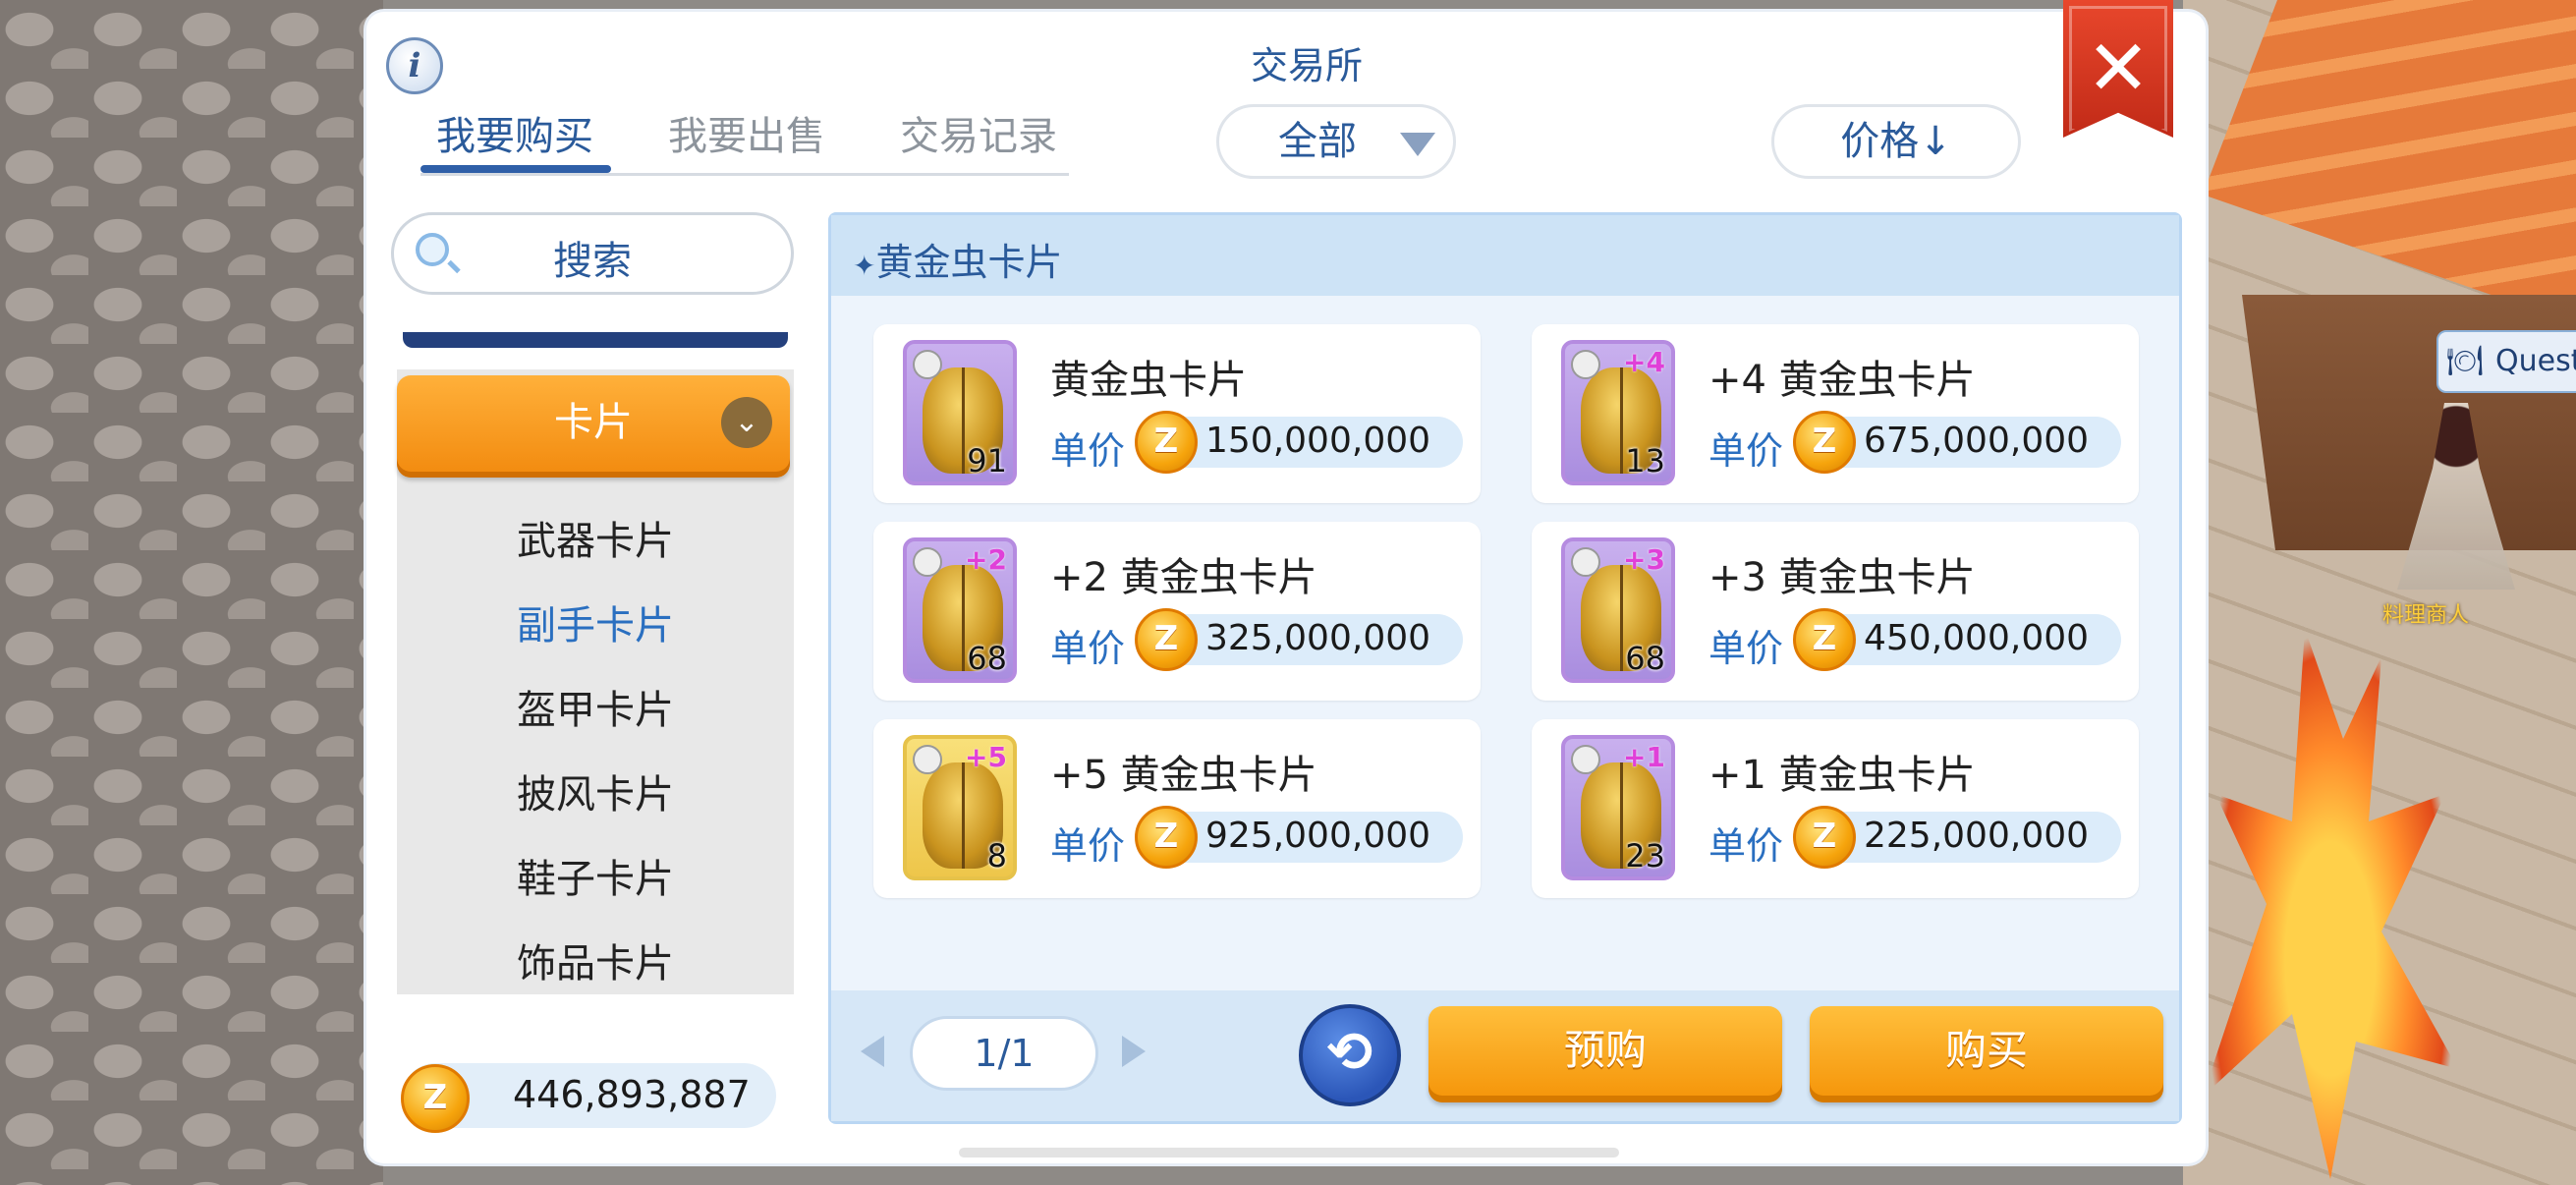 The image size is (2576, 1185). What do you see at coordinates (960, 610) in the screenshot?
I see `card-thumbnail: +2 68` at bounding box center [960, 610].